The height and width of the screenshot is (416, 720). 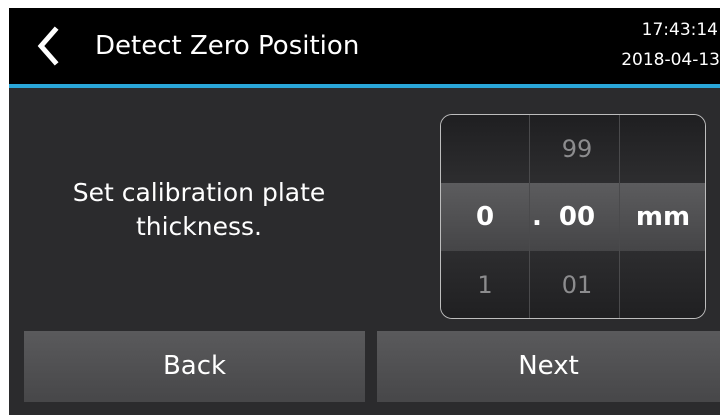 What do you see at coordinates (227, 46) in the screenshot?
I see `page-title: Detect Zero Position` at bounding box center [227, 46].